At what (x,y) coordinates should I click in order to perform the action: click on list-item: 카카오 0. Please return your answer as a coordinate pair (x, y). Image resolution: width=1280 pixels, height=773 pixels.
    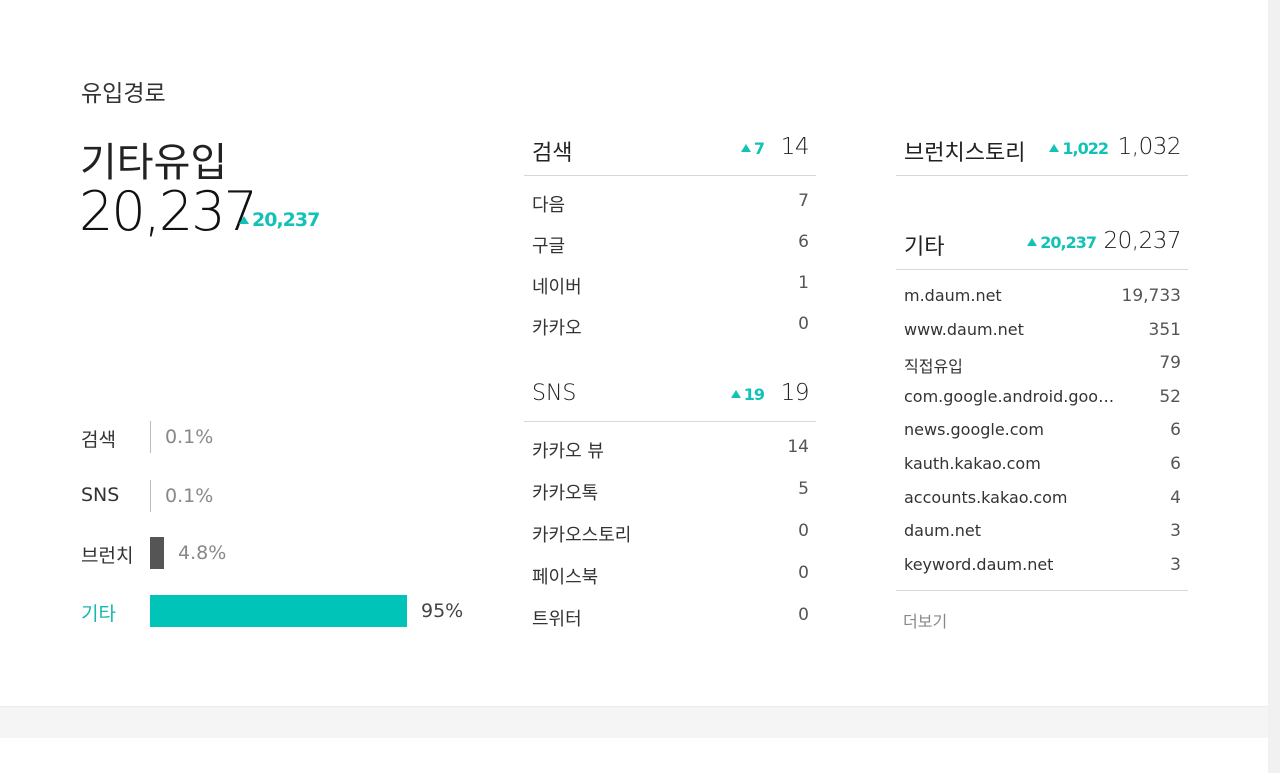
    Looking at the image, I should click on (670, 334).